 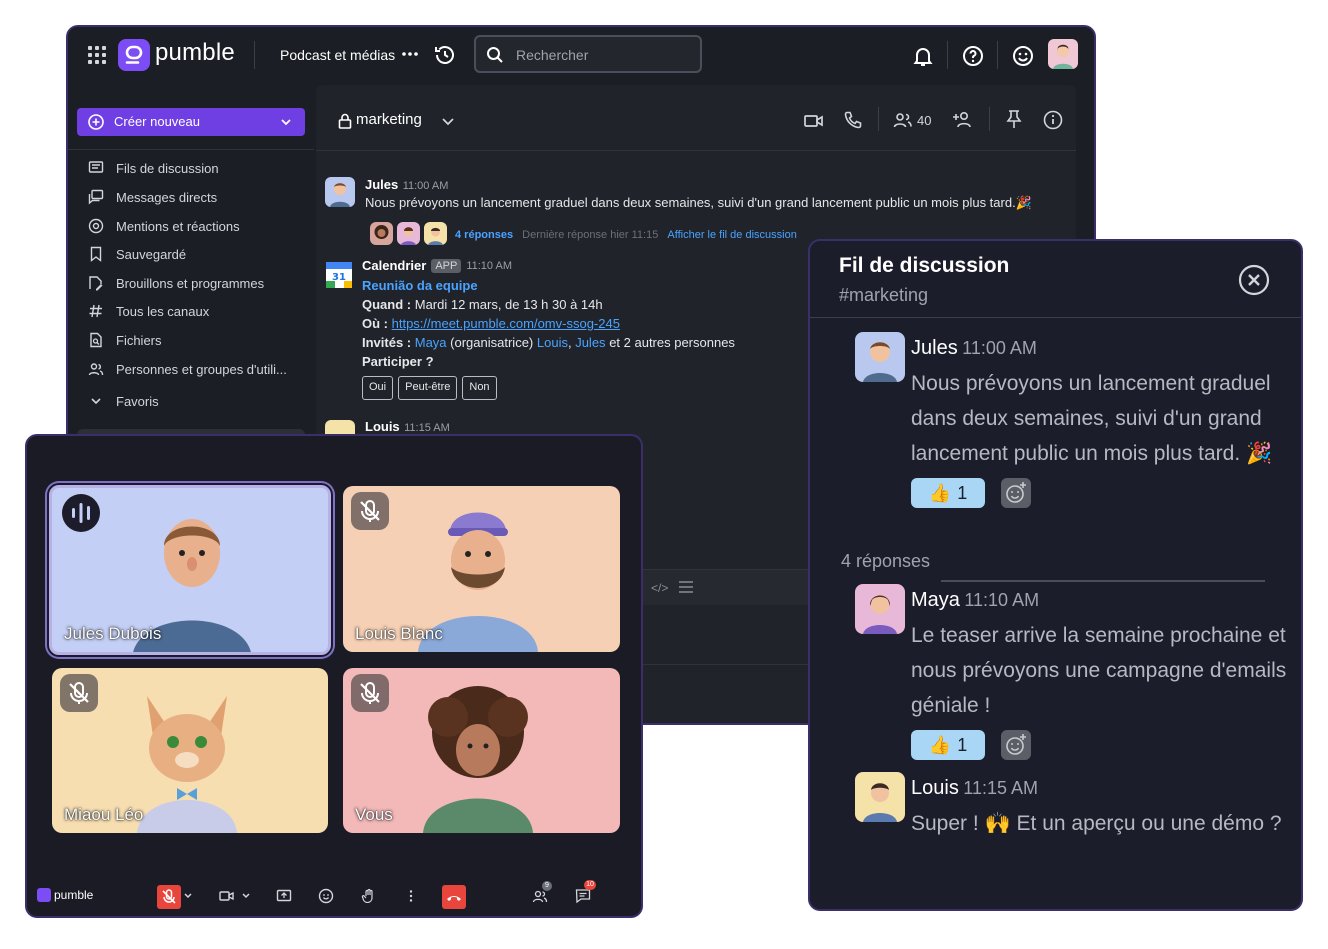 What do you see at coordinates (1254, 280) in the screenshot?
I see `close-icon` at bounding box center [1254, 280].